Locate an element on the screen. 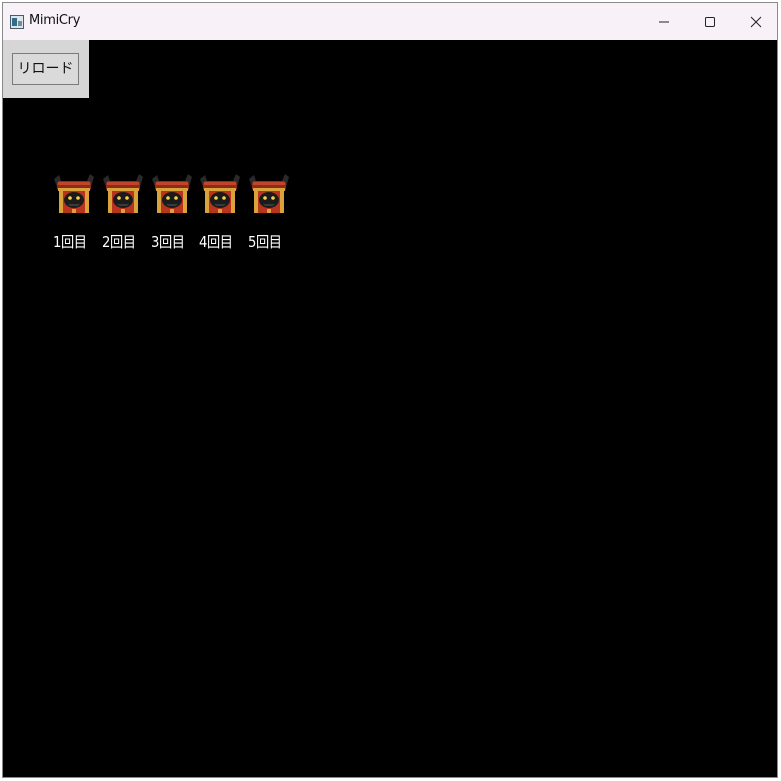 Image resolution: width=781 pixels, height=781 pixels. minimize-icon is located at coordinates (664, 21).